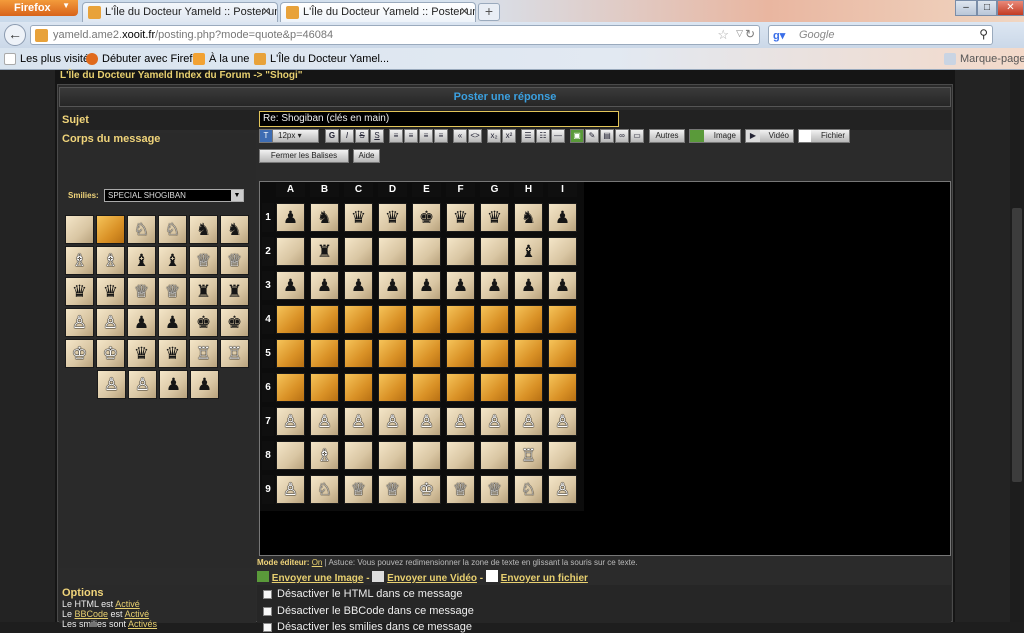 Image resolution: width=1024 pixels, height=633 pixels. Describe the element at coordinates (494, 285) in the screenshot. I see `black-pawn-icon: ♟` at that location.